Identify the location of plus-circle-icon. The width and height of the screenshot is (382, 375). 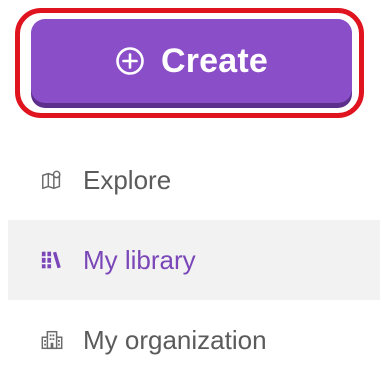
(130, 61).